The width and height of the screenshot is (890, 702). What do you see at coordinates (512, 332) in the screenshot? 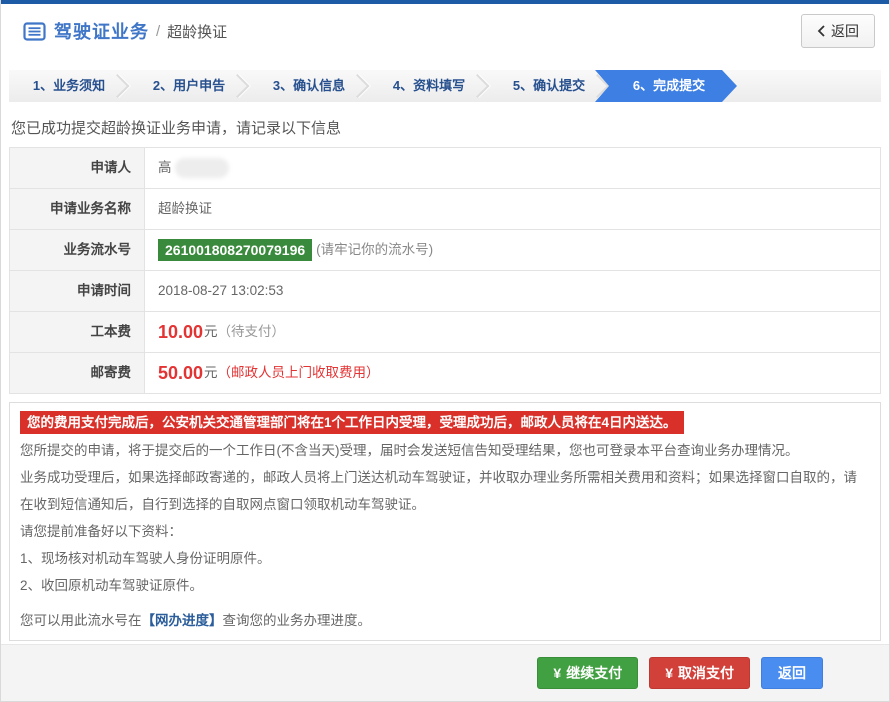
I see `row-value: 10.00 元 （待支付）` at bounding box center [512, 332].